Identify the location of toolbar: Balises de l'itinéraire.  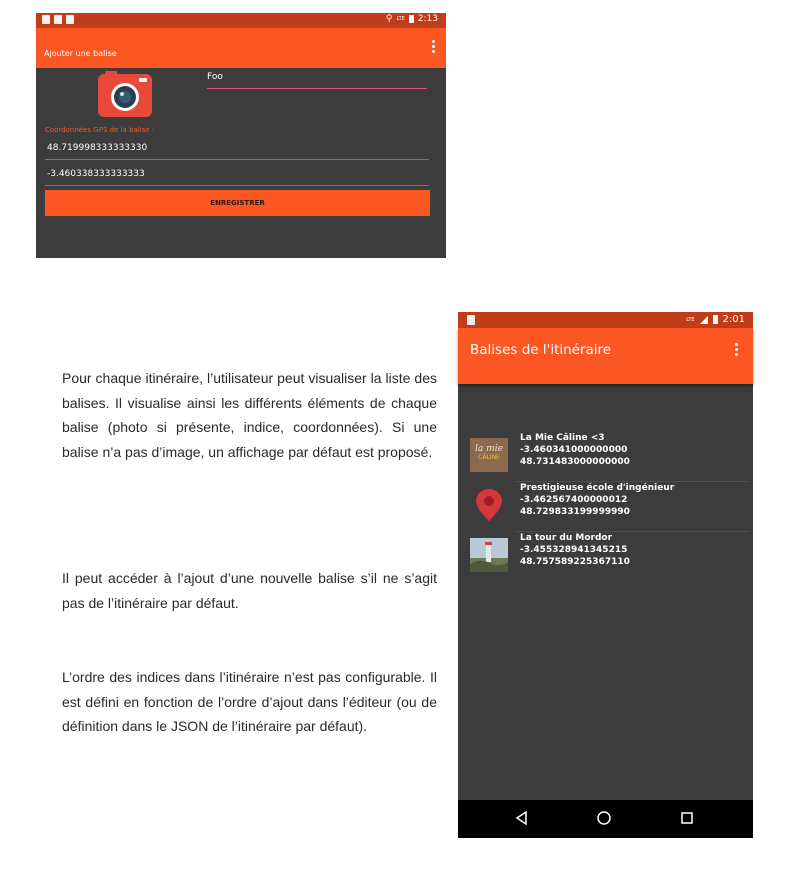
(605, 356).